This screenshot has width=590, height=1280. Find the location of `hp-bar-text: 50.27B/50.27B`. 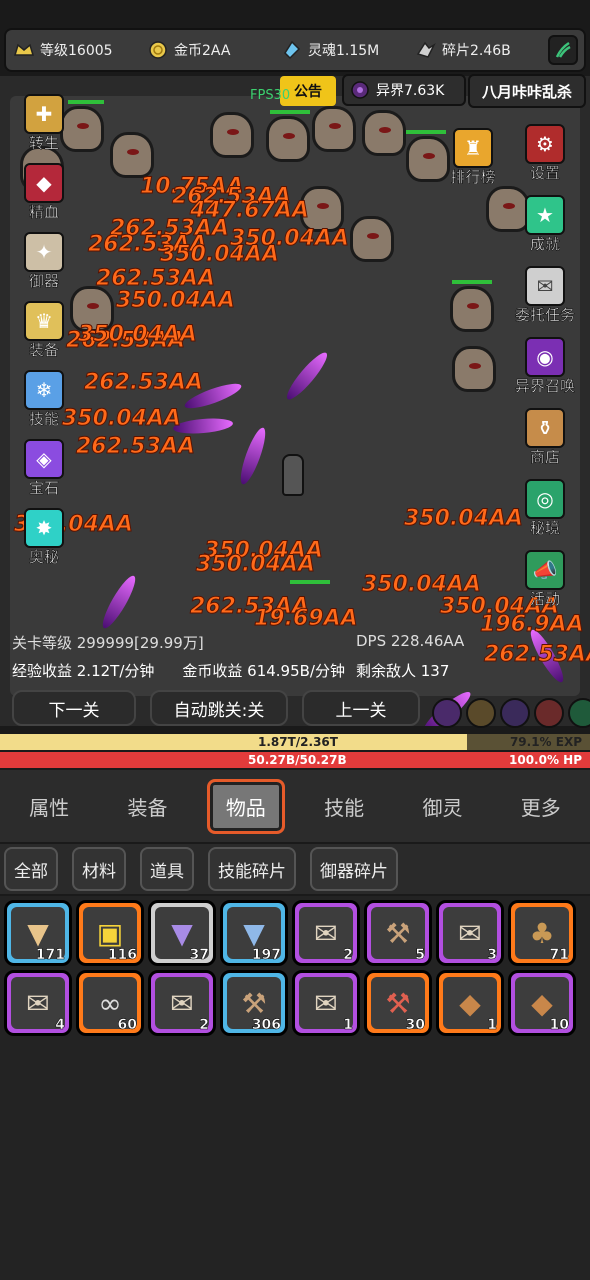

hp-bar-text: 50.27B/50.27B is located at coordinates (297, 760).